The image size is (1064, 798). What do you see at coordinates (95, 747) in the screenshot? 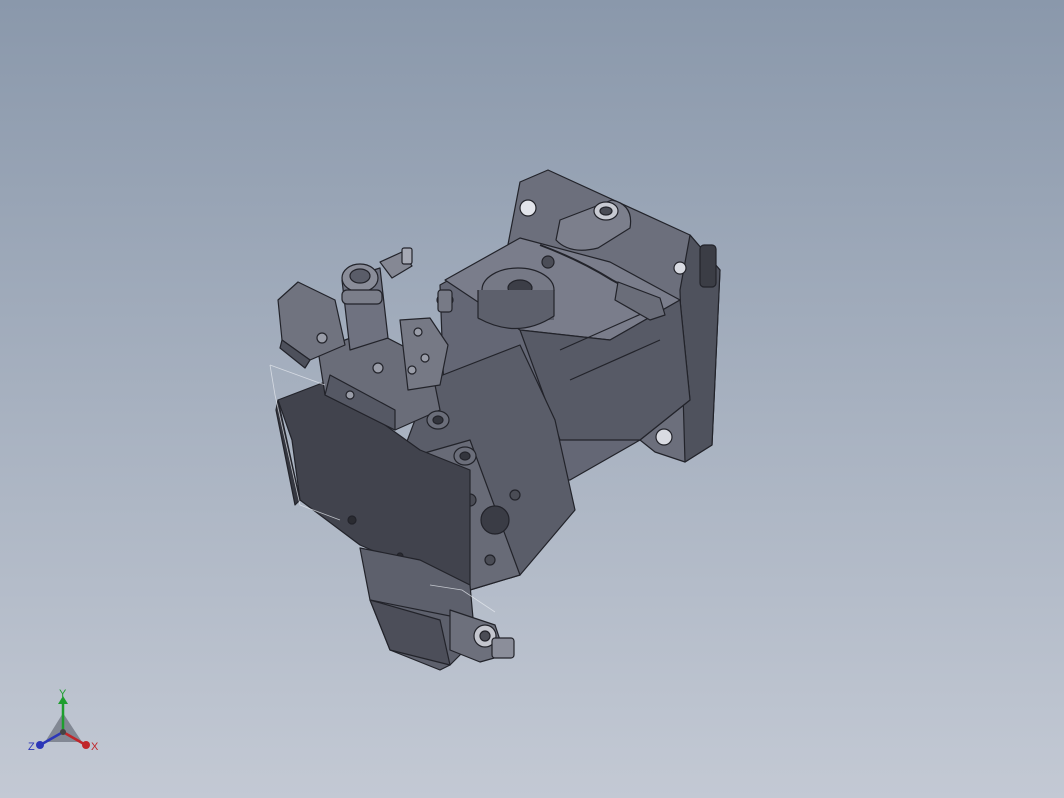
I see `x-axis-label: X` at bounding box center [95, 747].